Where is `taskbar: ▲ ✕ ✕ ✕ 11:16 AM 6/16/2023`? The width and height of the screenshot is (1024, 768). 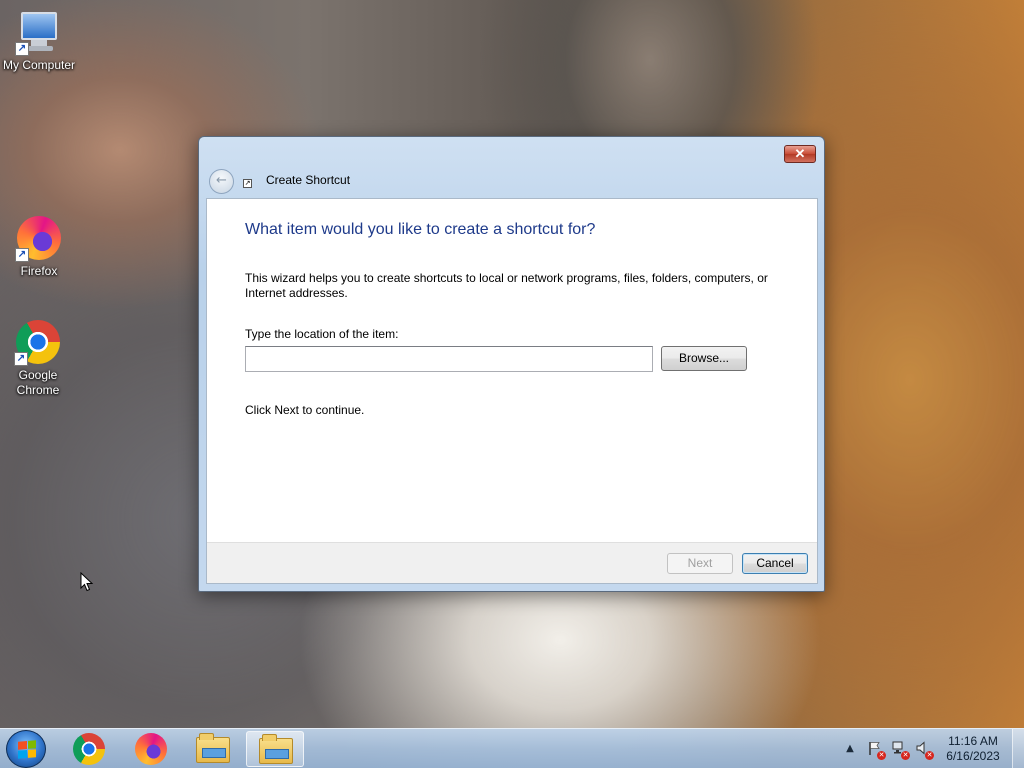
taskbar: ▲ ✕ ✕ ✕ 11:16 AM 6/16/2023 is located at coordinates (512, 748).